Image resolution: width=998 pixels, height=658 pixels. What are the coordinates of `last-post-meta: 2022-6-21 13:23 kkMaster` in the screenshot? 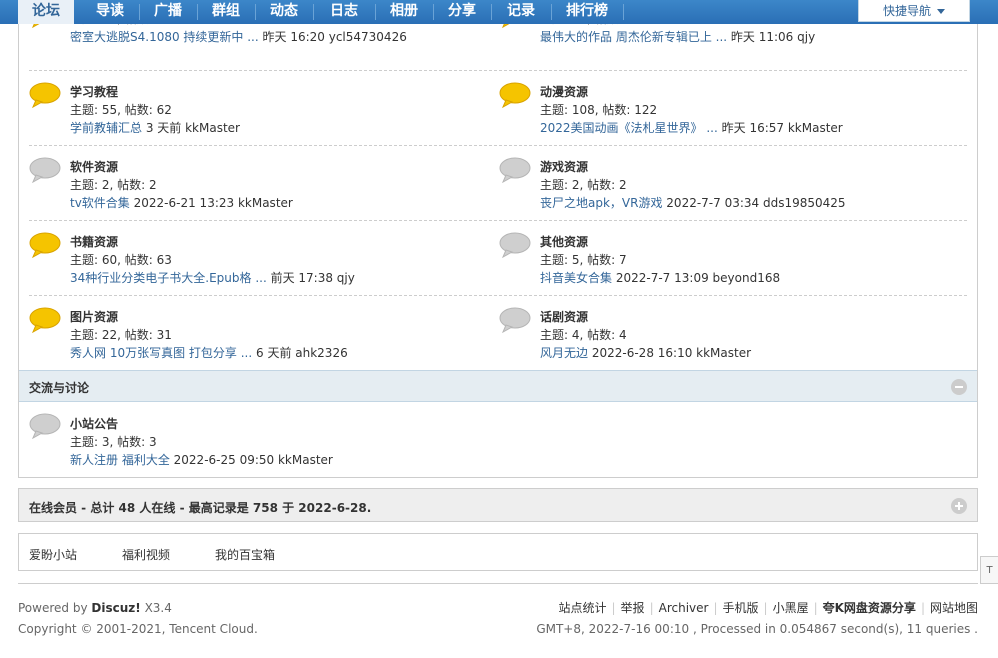 It's located at (213, 203).